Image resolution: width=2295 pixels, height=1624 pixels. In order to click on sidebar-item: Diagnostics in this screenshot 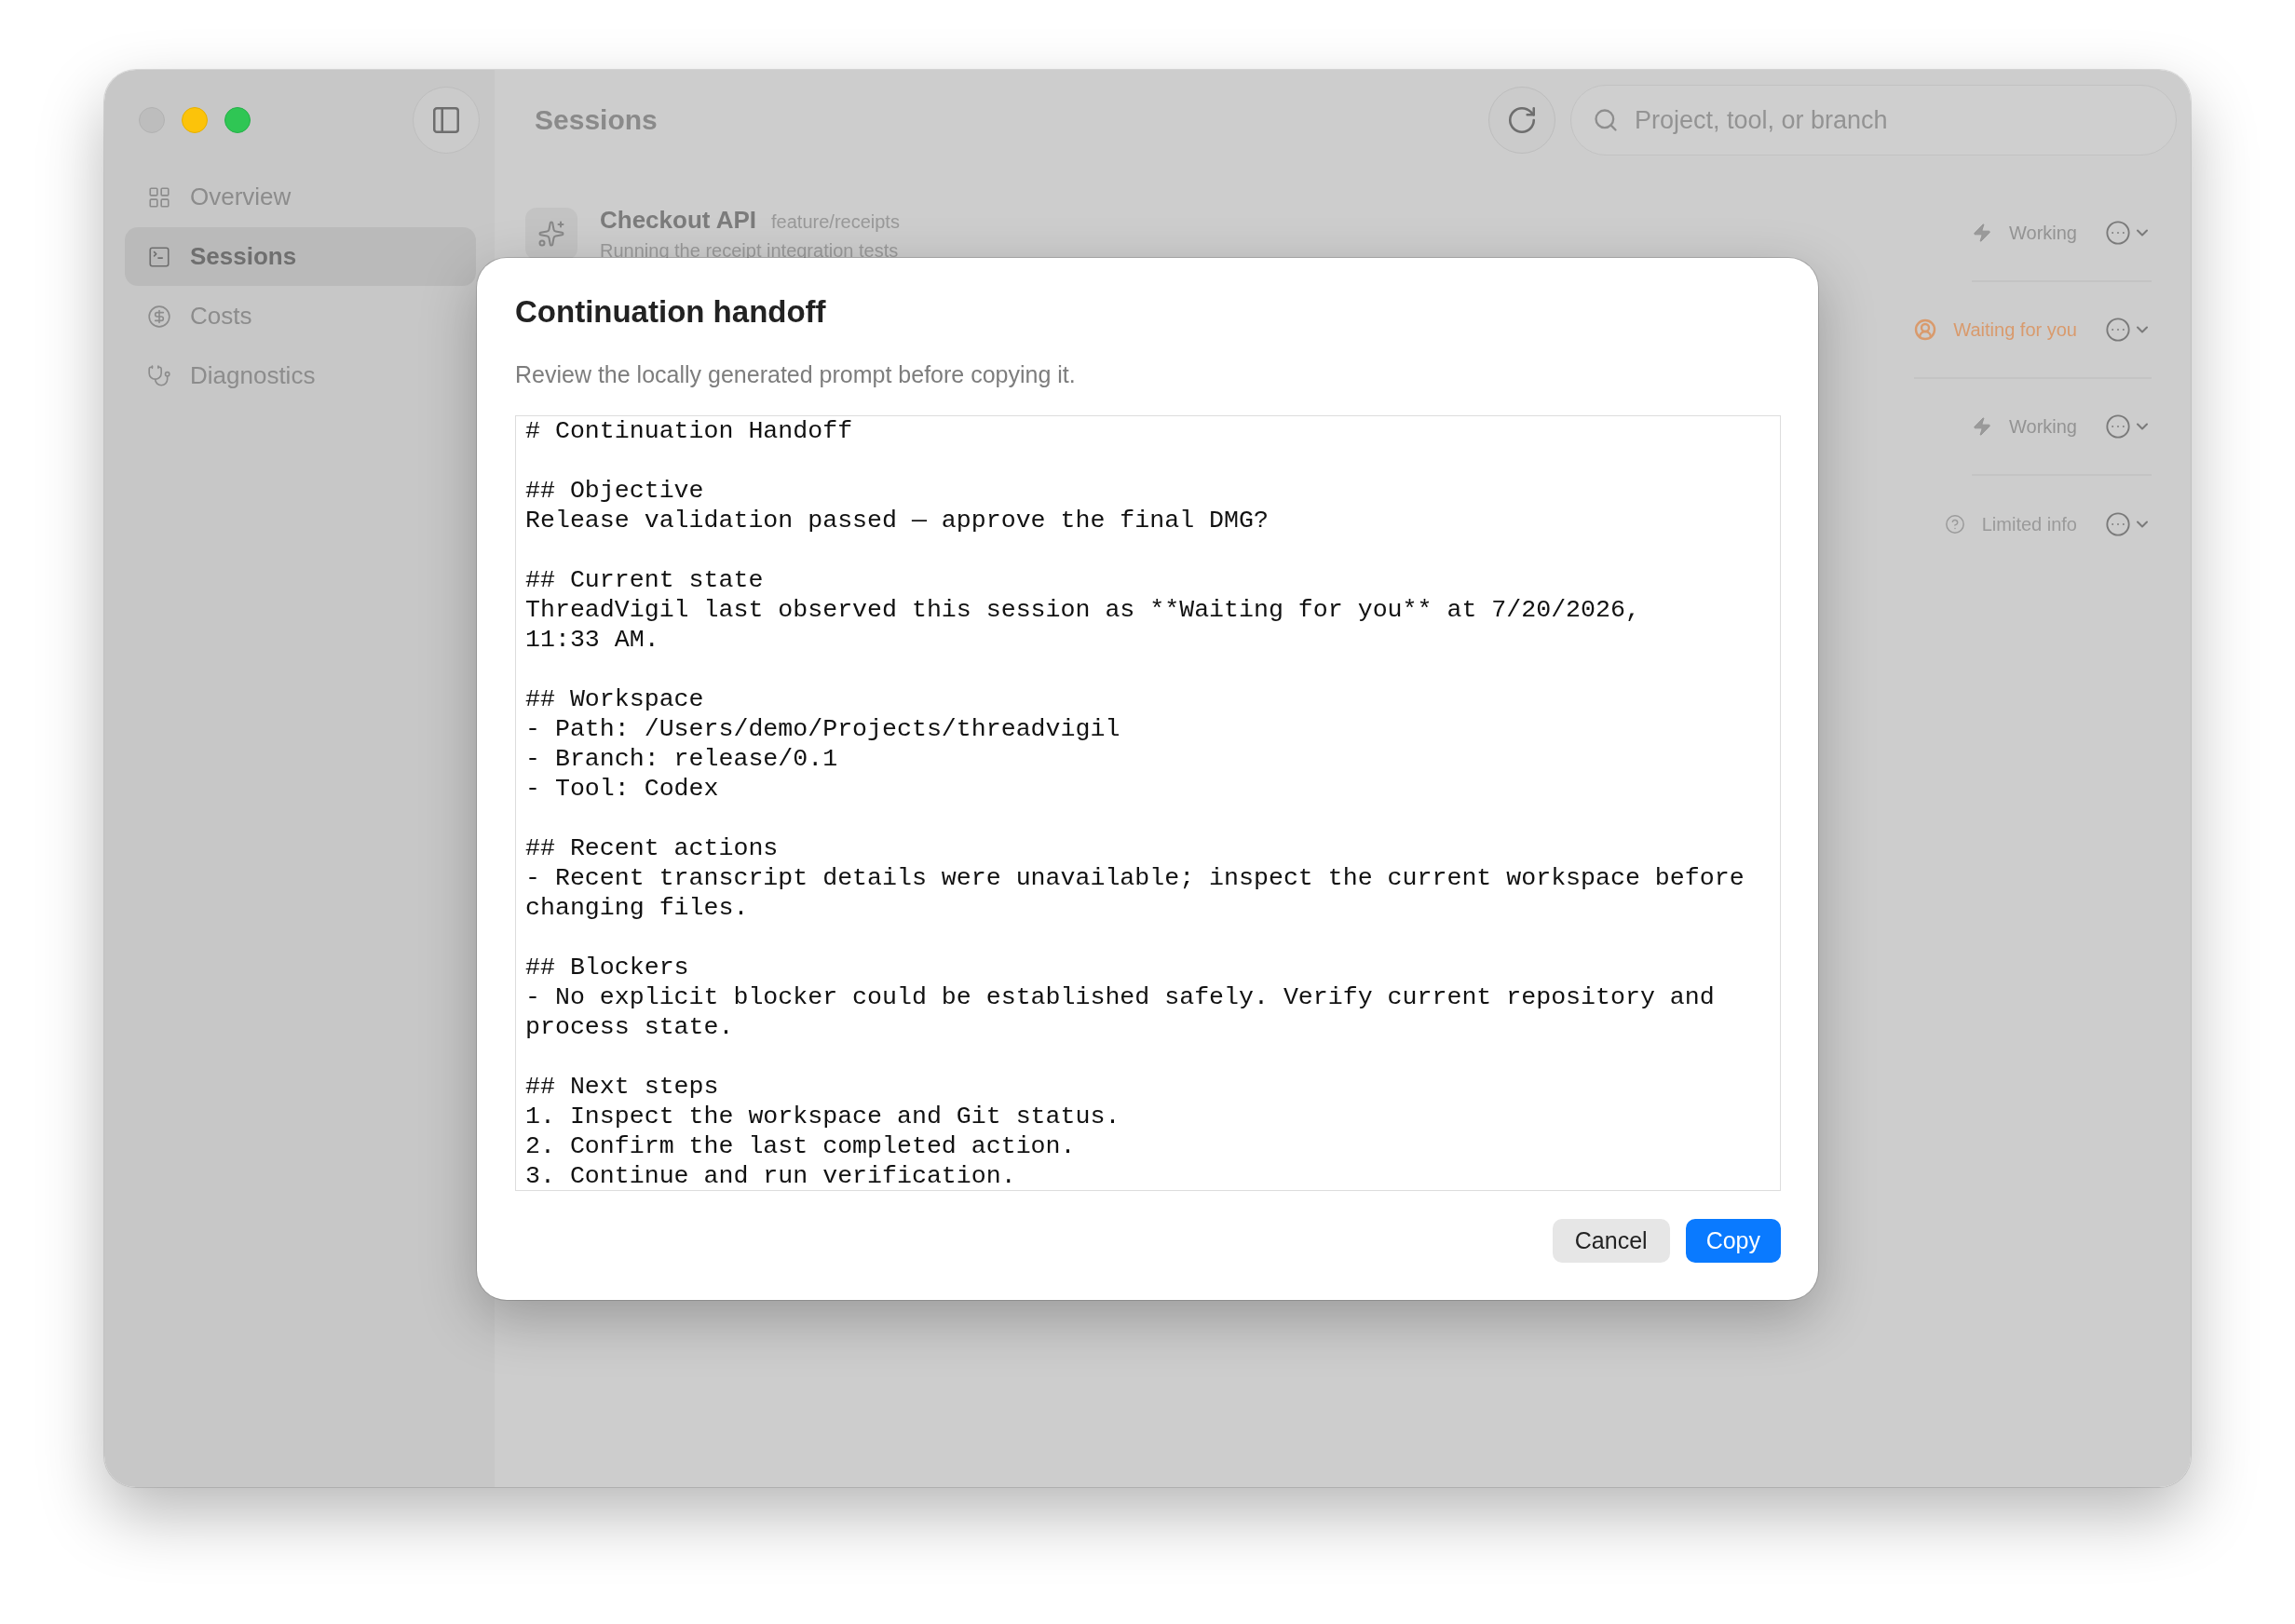, I will do `click(300, 375)`.